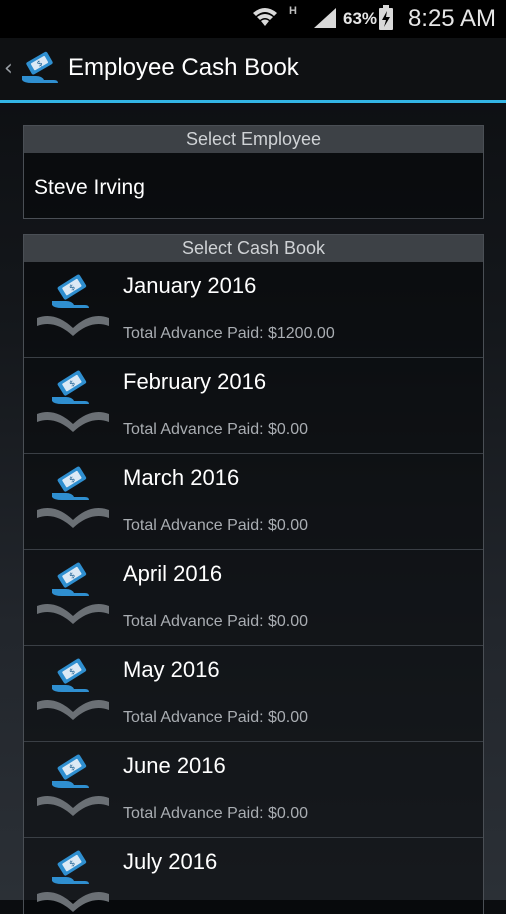 This screenshot has width=506, height=914. Describe the element at coordinates (173, 573) in the screenshot. I see `cashbook-month: April 2016` at that location.